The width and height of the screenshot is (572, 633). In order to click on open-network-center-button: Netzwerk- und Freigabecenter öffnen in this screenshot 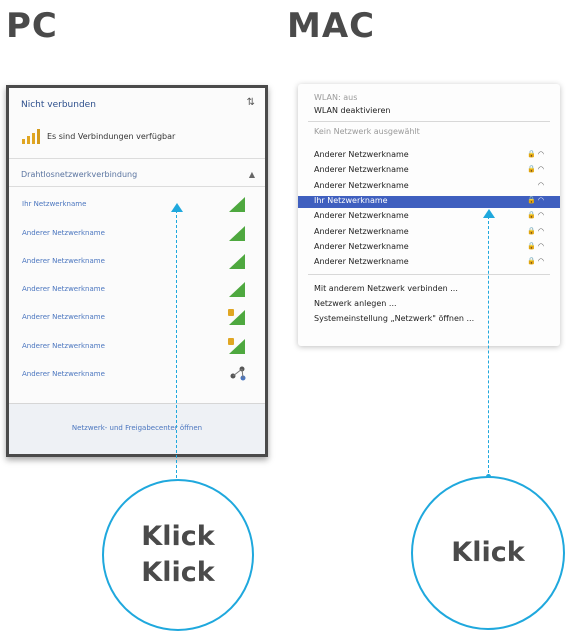, I will do `click(137, 428)`.